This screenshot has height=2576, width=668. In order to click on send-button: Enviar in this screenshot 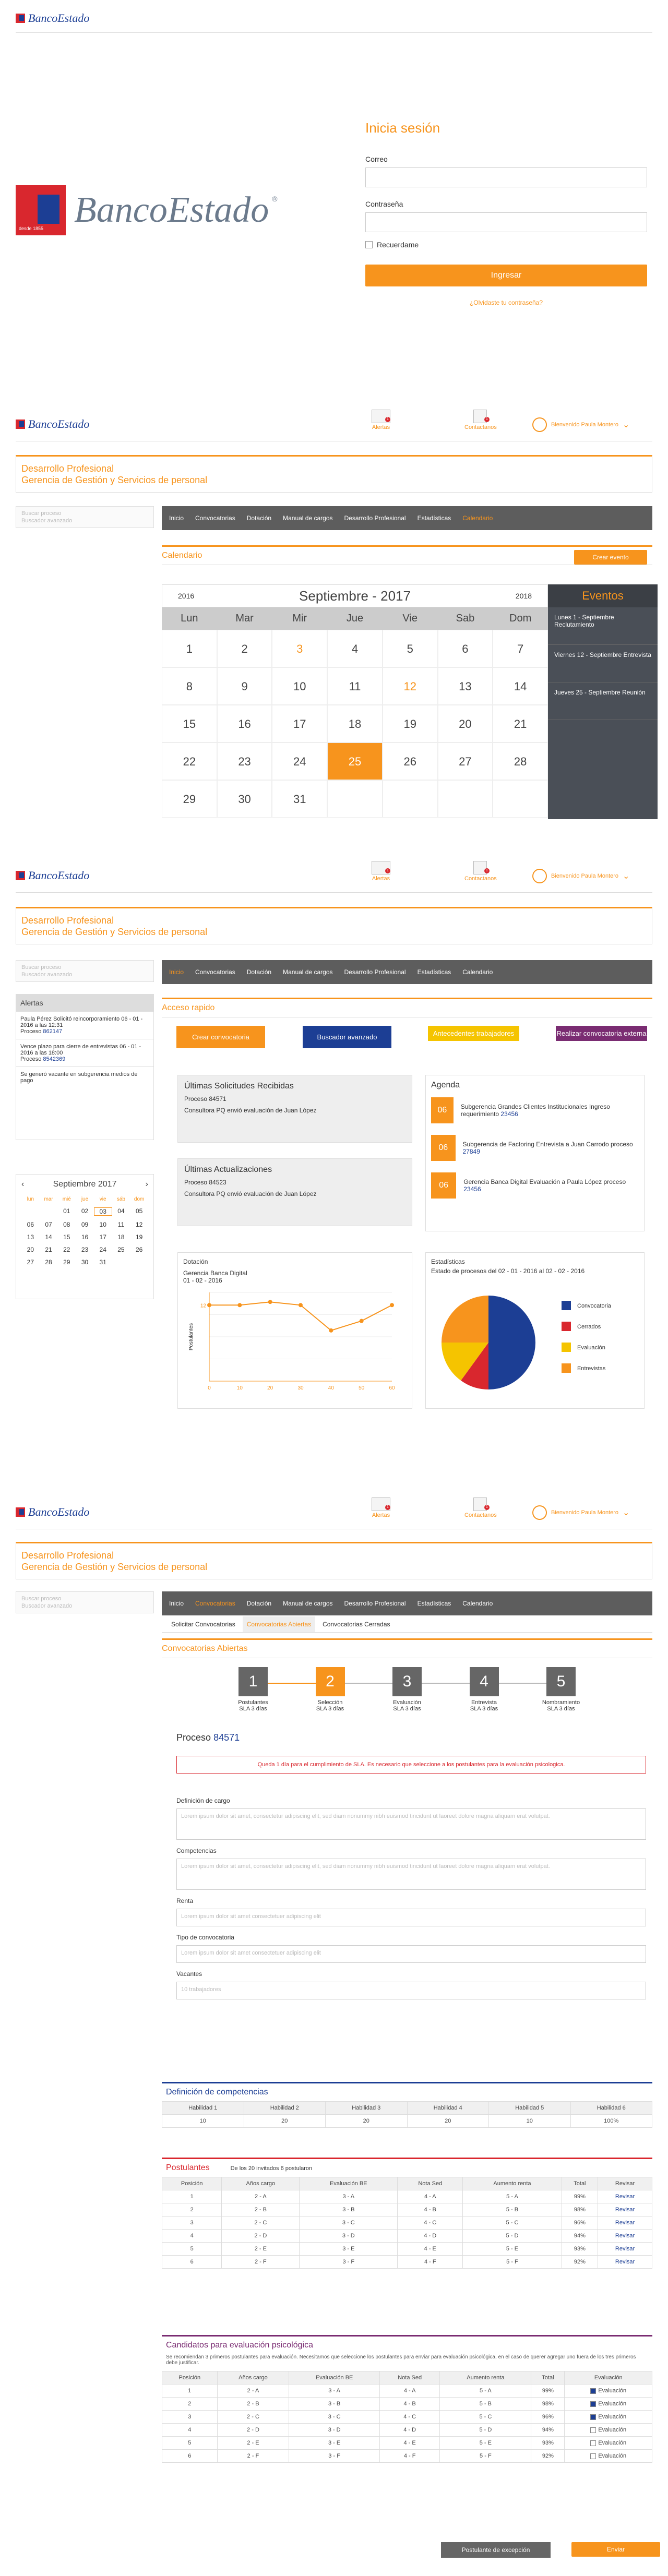, I will do `click(615, 2549)`.